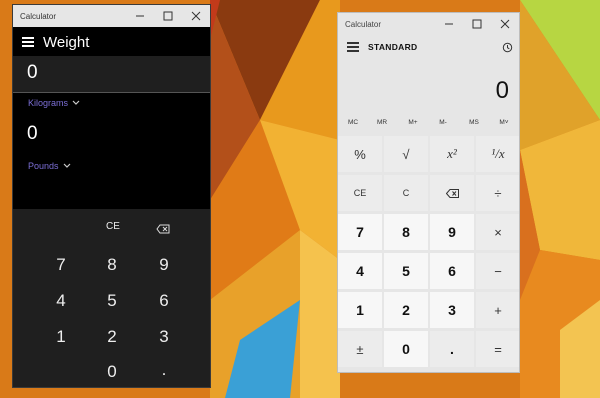  What do you see at coordinates (413, 122) in the screenshot?
I see `memory-add-button: M+` at bounding box center [413, 122].